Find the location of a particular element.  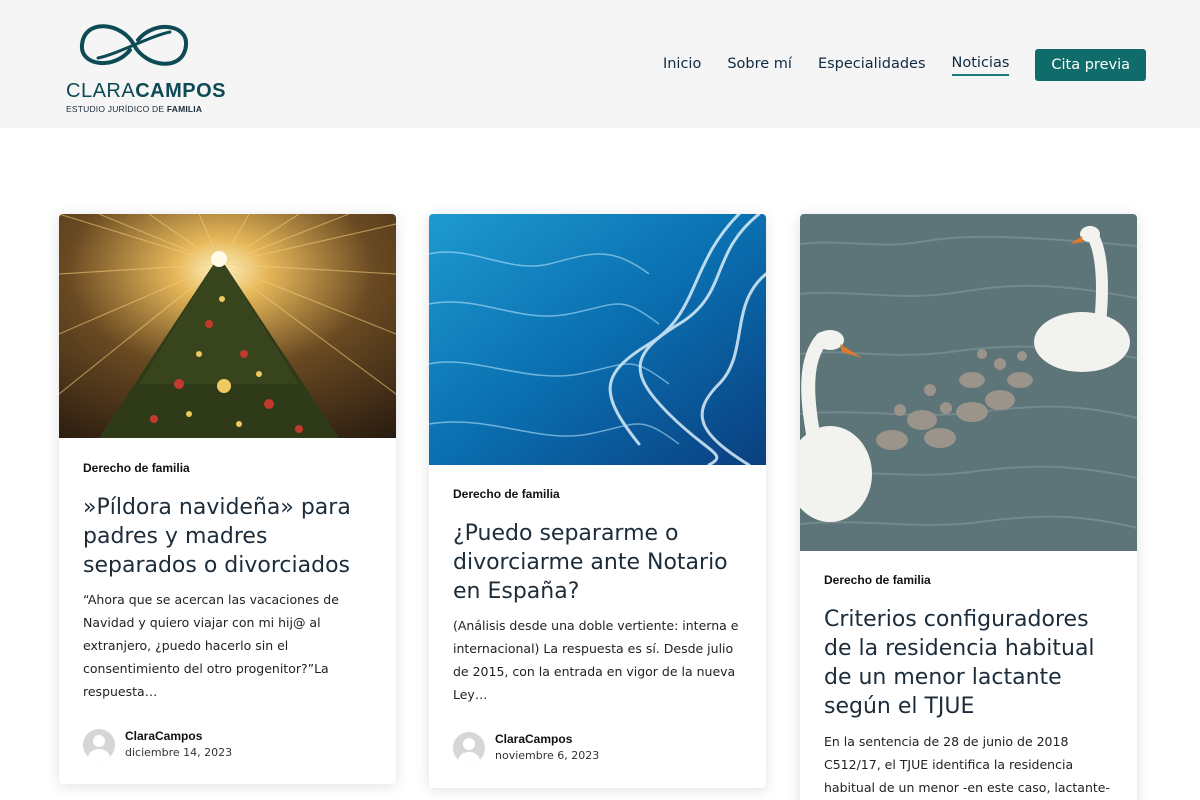

nav-link-noticias: Noticias is located at coordinates (980, 65).